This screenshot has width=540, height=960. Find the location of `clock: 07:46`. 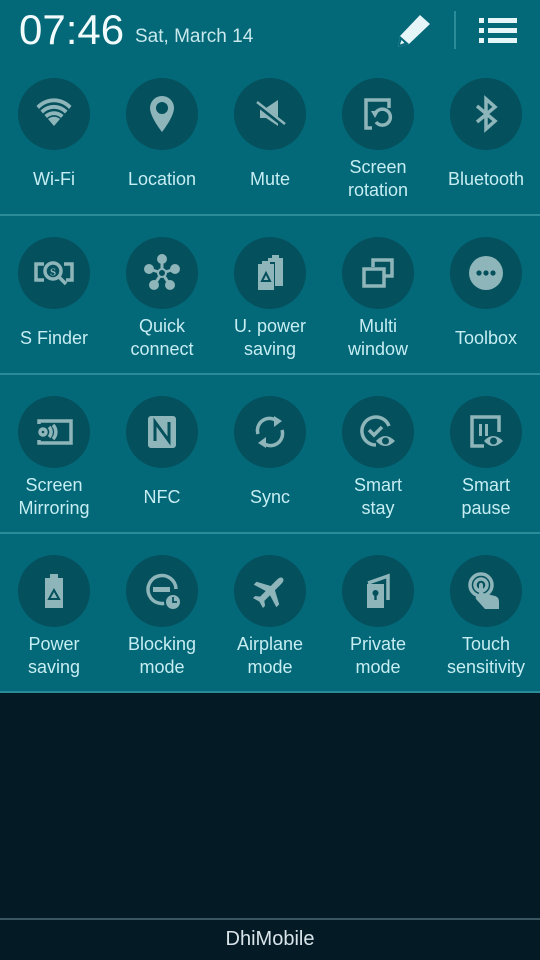

clock: 07:46 is located at coordinates (72, 29).